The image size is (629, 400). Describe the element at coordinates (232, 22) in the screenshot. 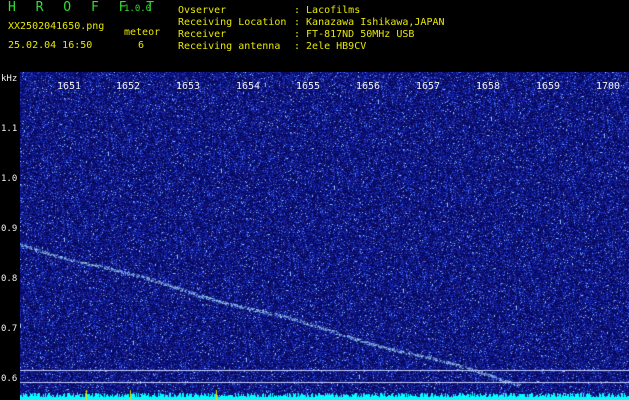

I see `info-label-location: Receiving Location` at that location.